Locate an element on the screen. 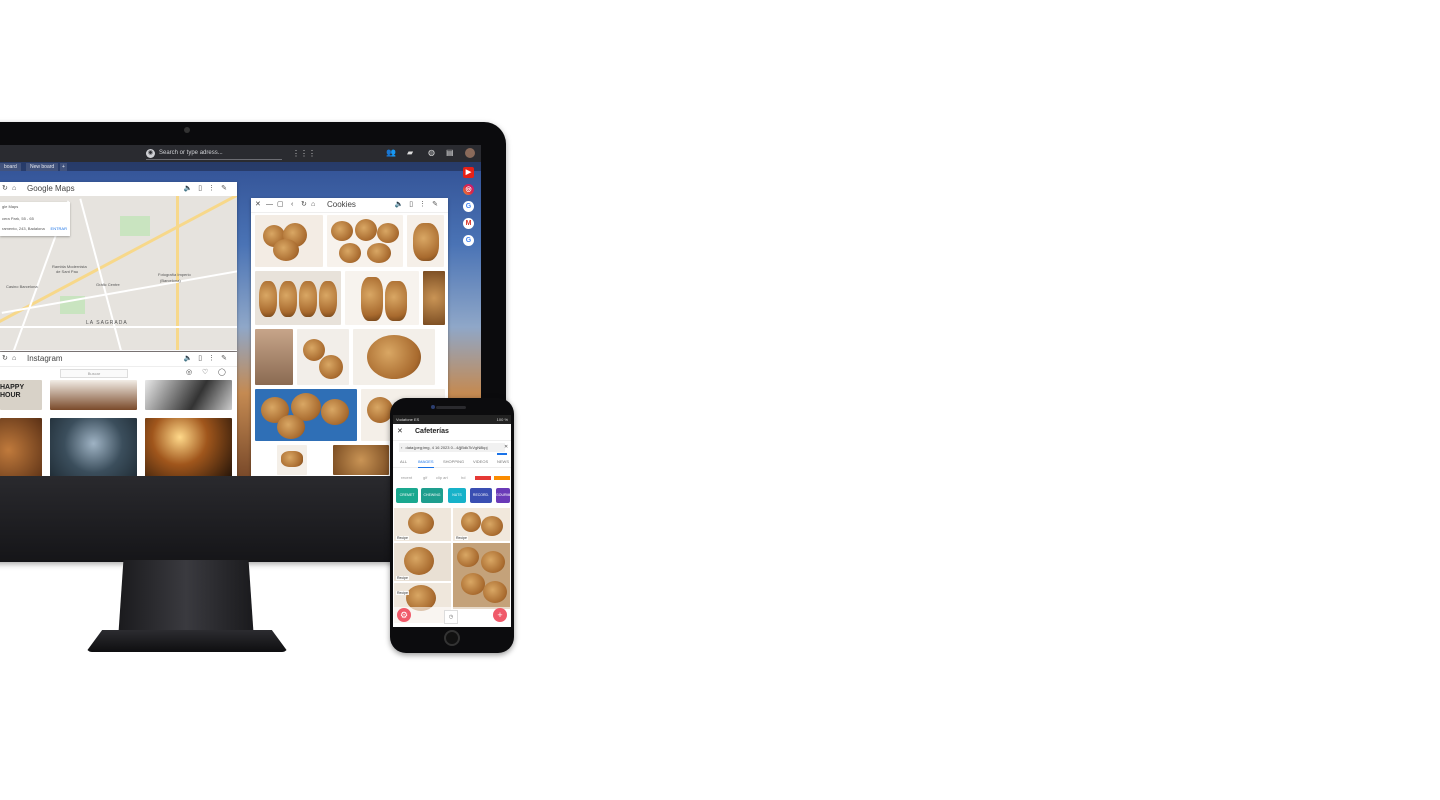  google-icon-2: G is located at coordinates (468, 240).